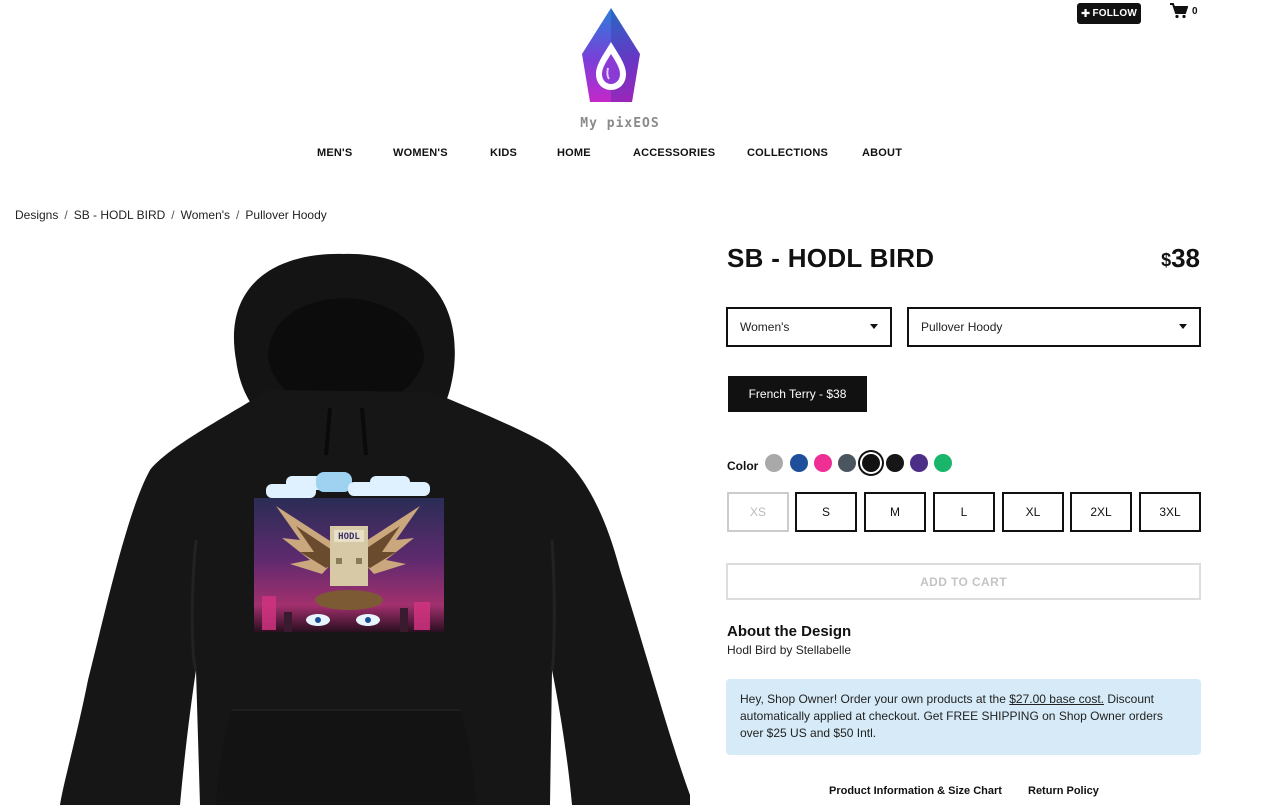  What do you see at coordinates (1056, 699) in the screenshot?
I see `base-cost-link: $27.00 base cost.` at bounding box center [1056, 699].